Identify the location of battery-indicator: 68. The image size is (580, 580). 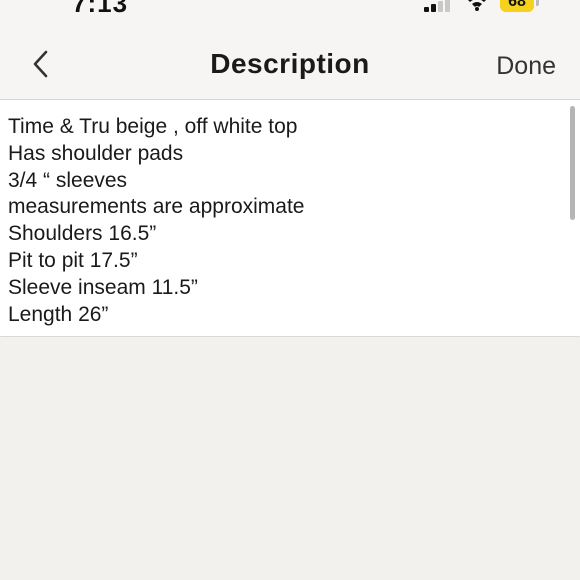
(517, 6).